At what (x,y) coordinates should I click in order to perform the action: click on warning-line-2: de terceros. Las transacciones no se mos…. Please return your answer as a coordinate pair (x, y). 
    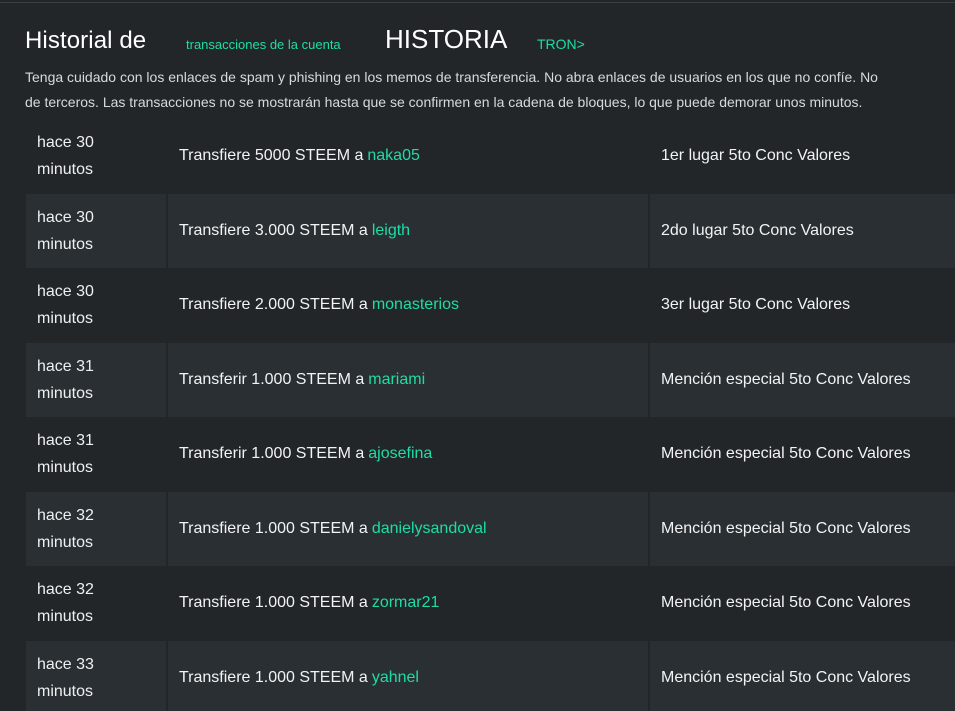
    Looking at the image, I should click on (444, 102).